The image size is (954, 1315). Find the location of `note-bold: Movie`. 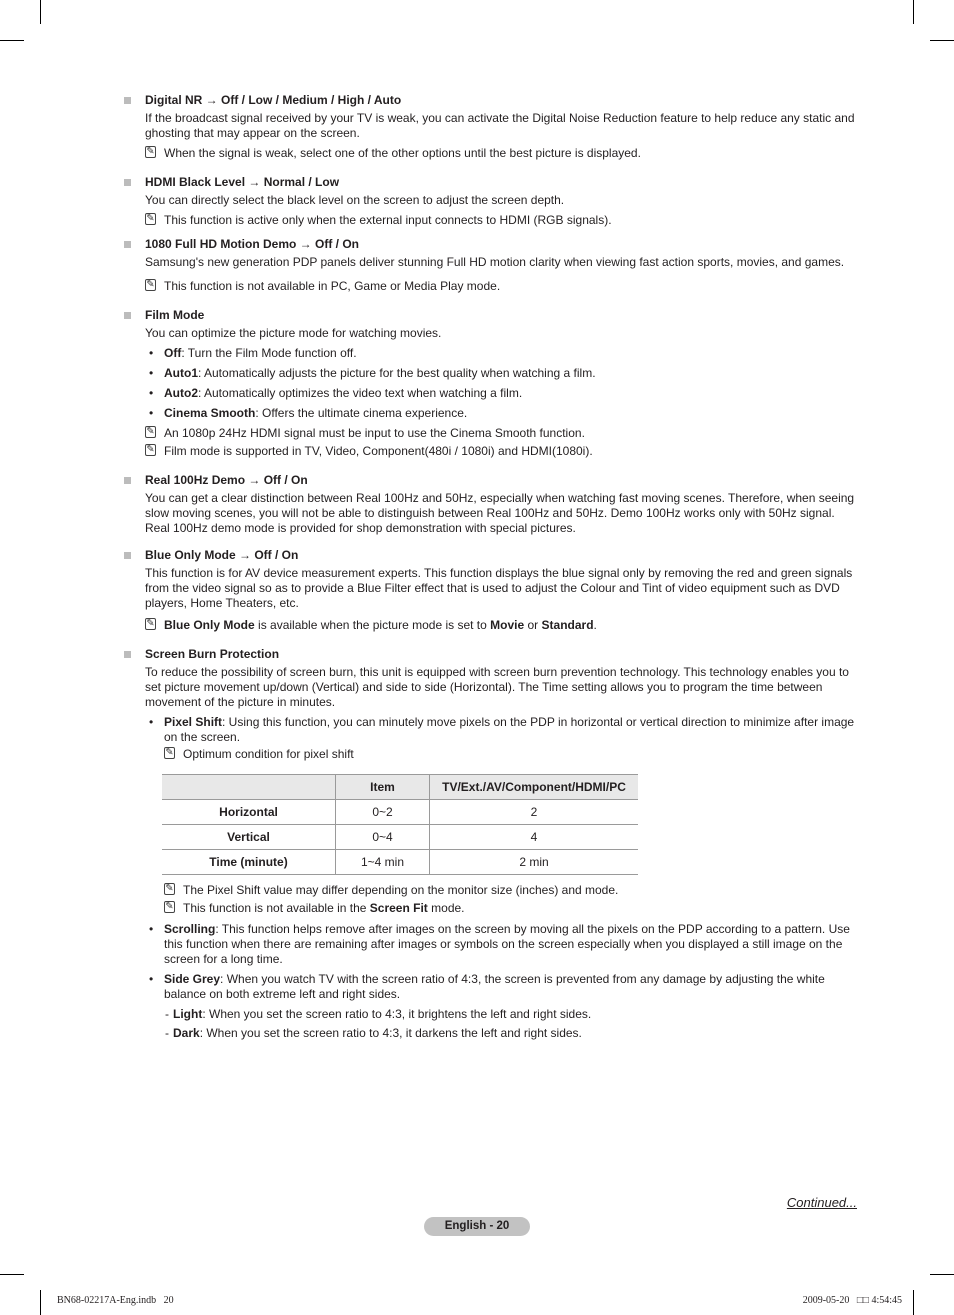

note-bold: Movie is located at coordinates (507, 625).